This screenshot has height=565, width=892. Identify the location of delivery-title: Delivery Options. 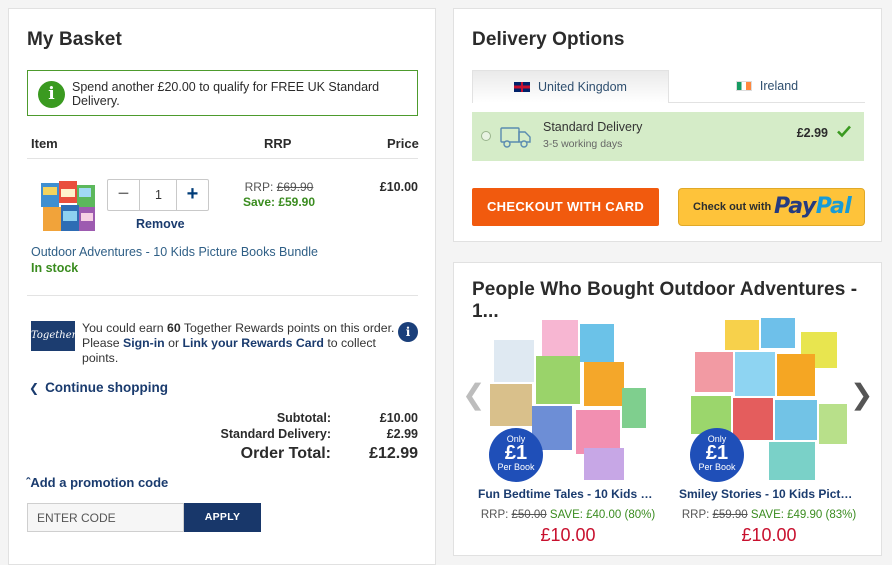
(548, 39).